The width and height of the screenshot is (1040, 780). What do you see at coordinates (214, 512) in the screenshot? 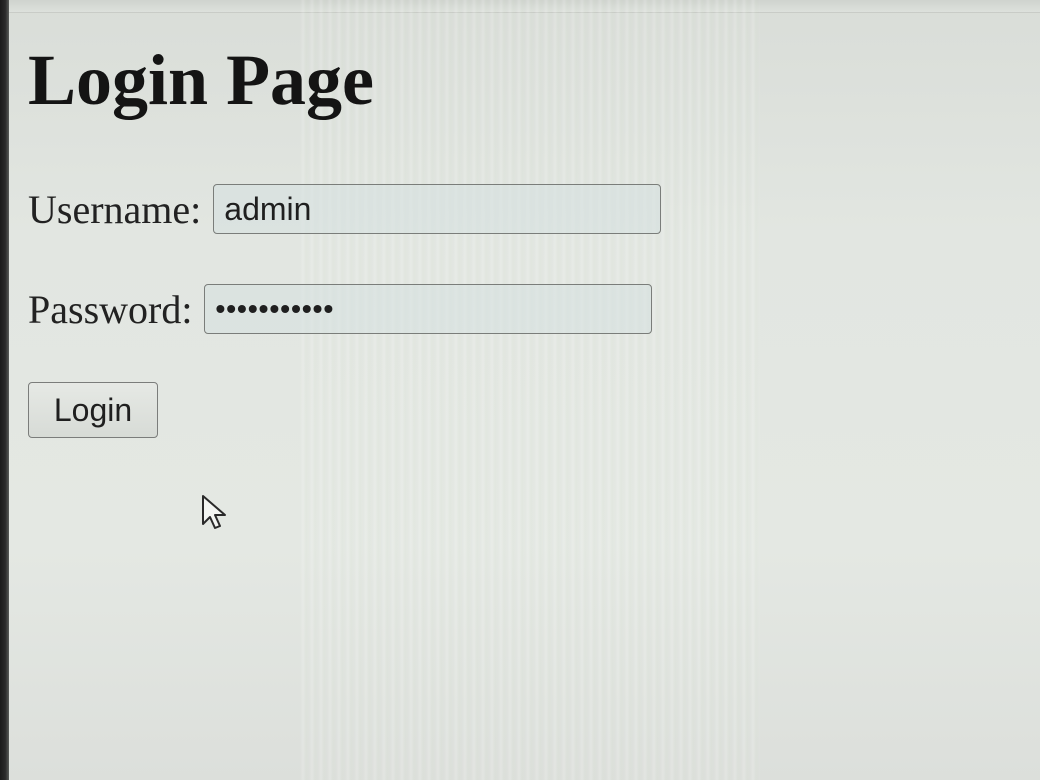
I see `arrow-pointer-icon` at bounding box center [214, 512].